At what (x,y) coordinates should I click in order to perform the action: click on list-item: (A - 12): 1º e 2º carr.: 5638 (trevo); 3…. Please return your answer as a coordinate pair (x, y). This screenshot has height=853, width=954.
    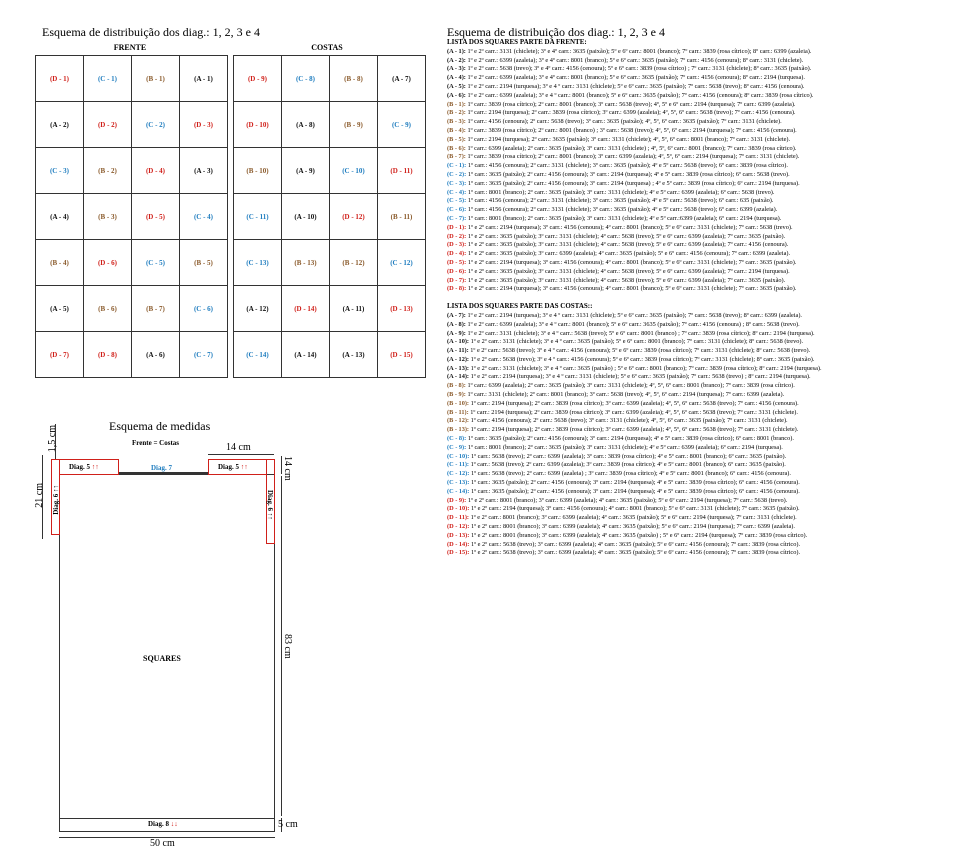
    Looking at the image, I should click on (634, 360).